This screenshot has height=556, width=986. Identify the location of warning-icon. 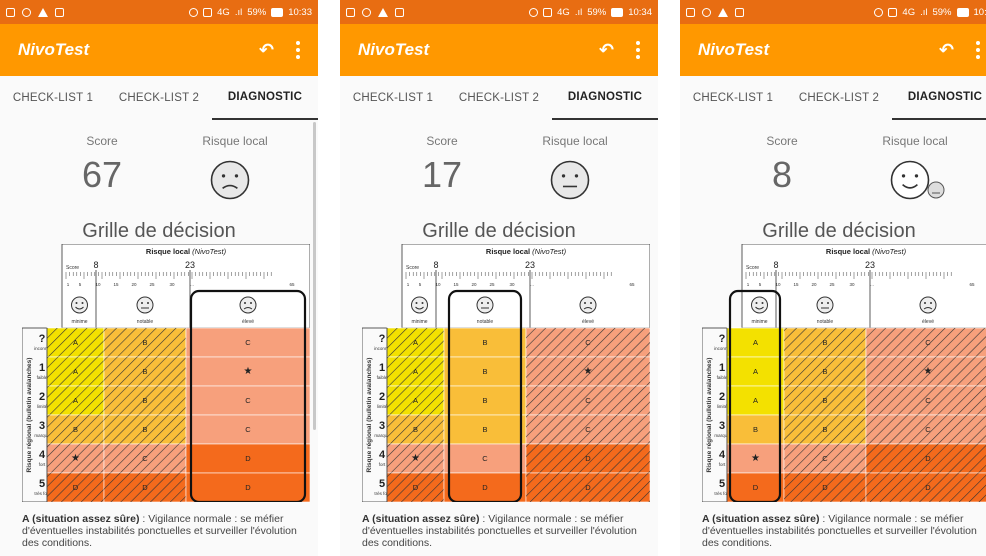
(723, 12).